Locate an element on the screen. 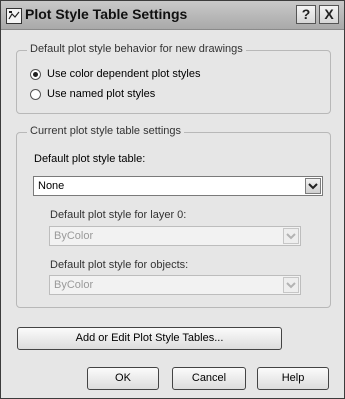 The image size is (345, 399). radio-button is located at coordinates (35, 94).